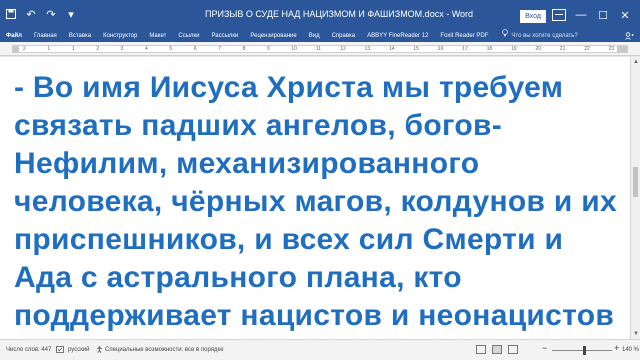 The height and width of the screenshot is (360, 640). I want to click on print-layout-icon, so click(497, 349).